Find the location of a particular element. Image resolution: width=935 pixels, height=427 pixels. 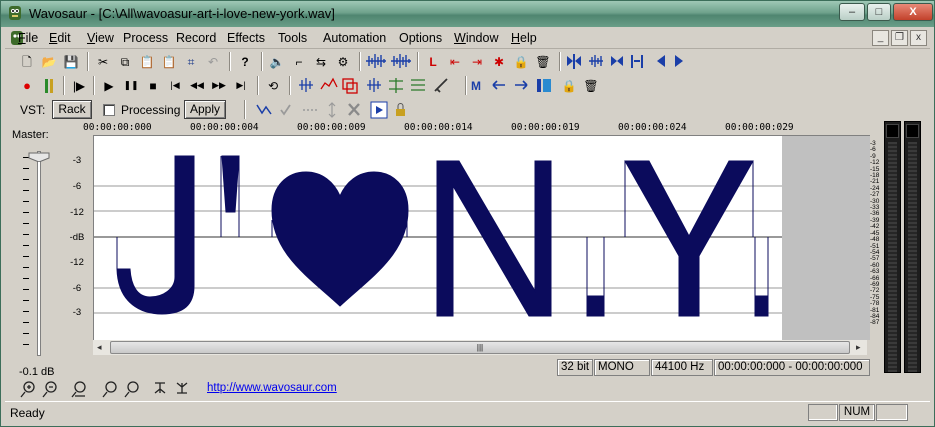

play-from-start-icon: |▶ is located at coordinates (79, 85).